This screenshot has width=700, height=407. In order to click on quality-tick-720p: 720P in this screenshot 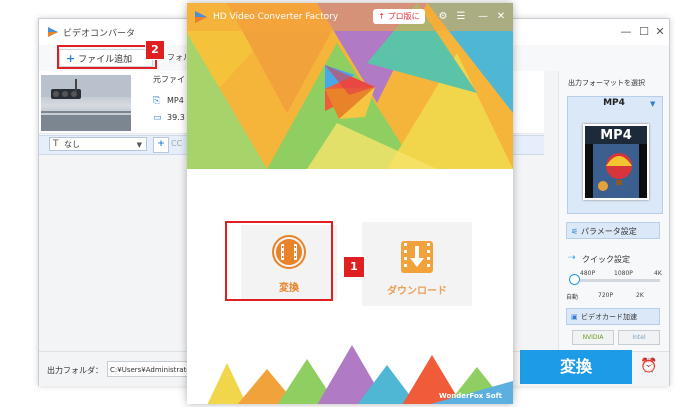, I will do `click(606, 295)`.